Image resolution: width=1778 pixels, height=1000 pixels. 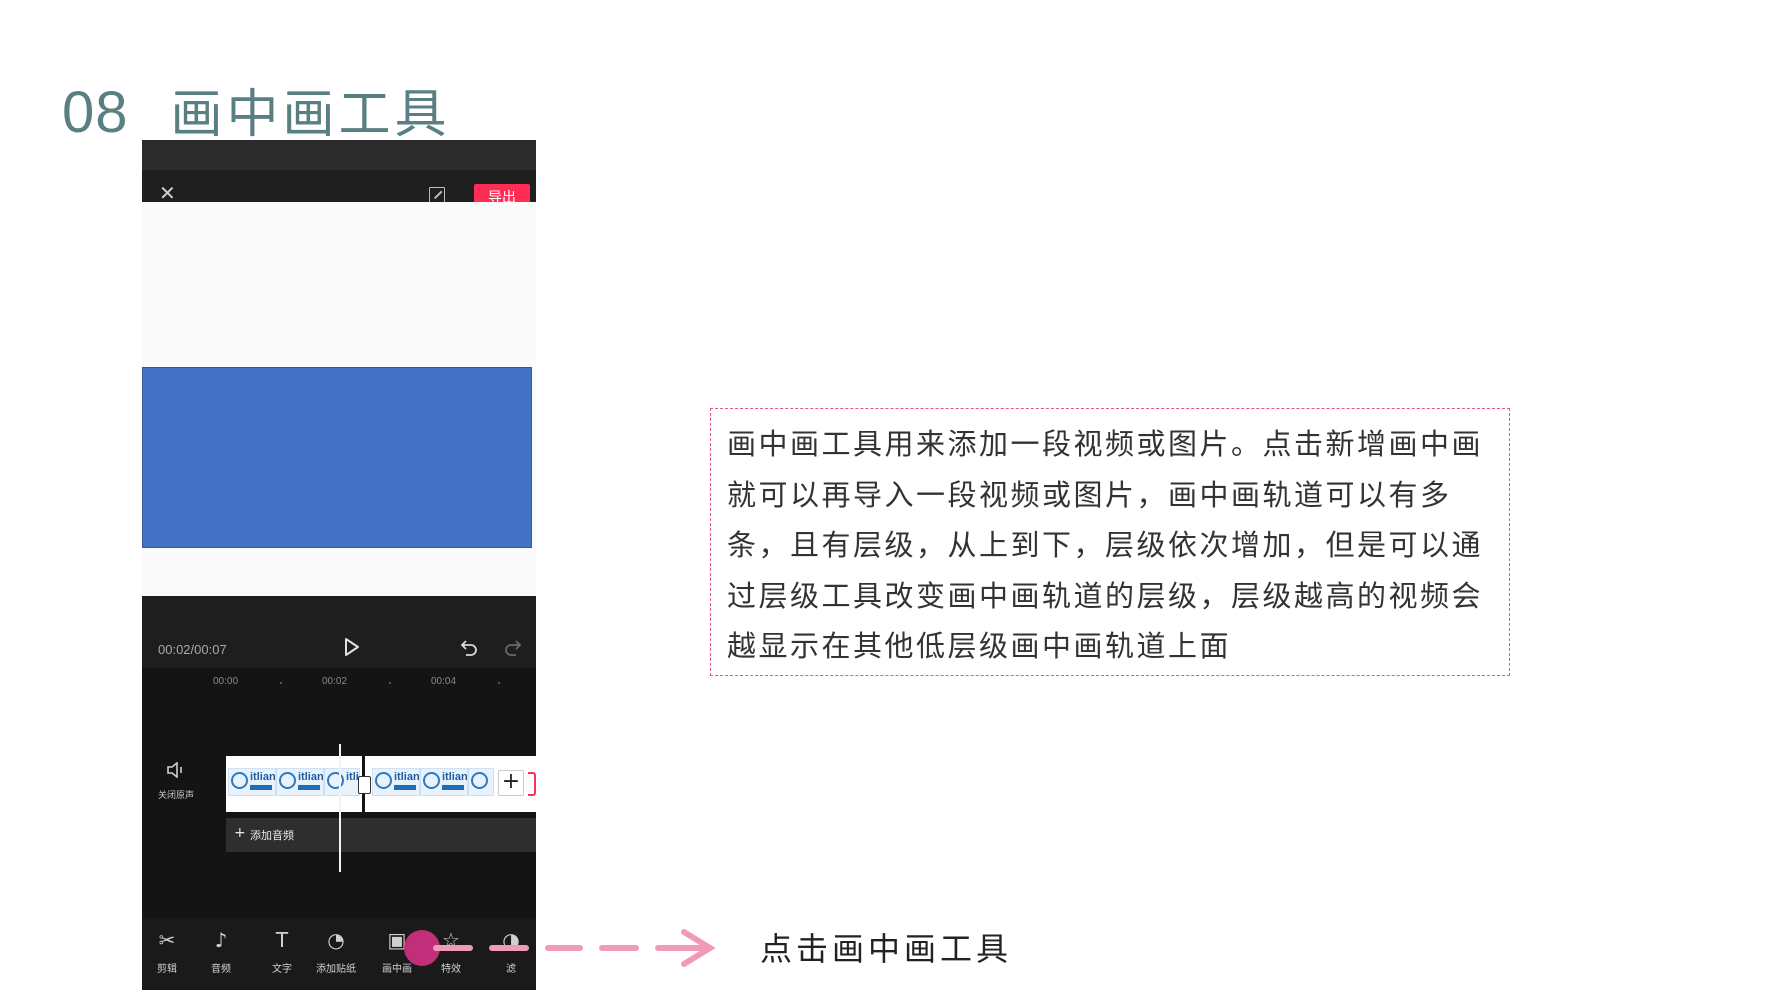 What do you see at coordinates (95, 112) in the screenshot?
I see `slide-number: 08` at bounding box center [95, 112].